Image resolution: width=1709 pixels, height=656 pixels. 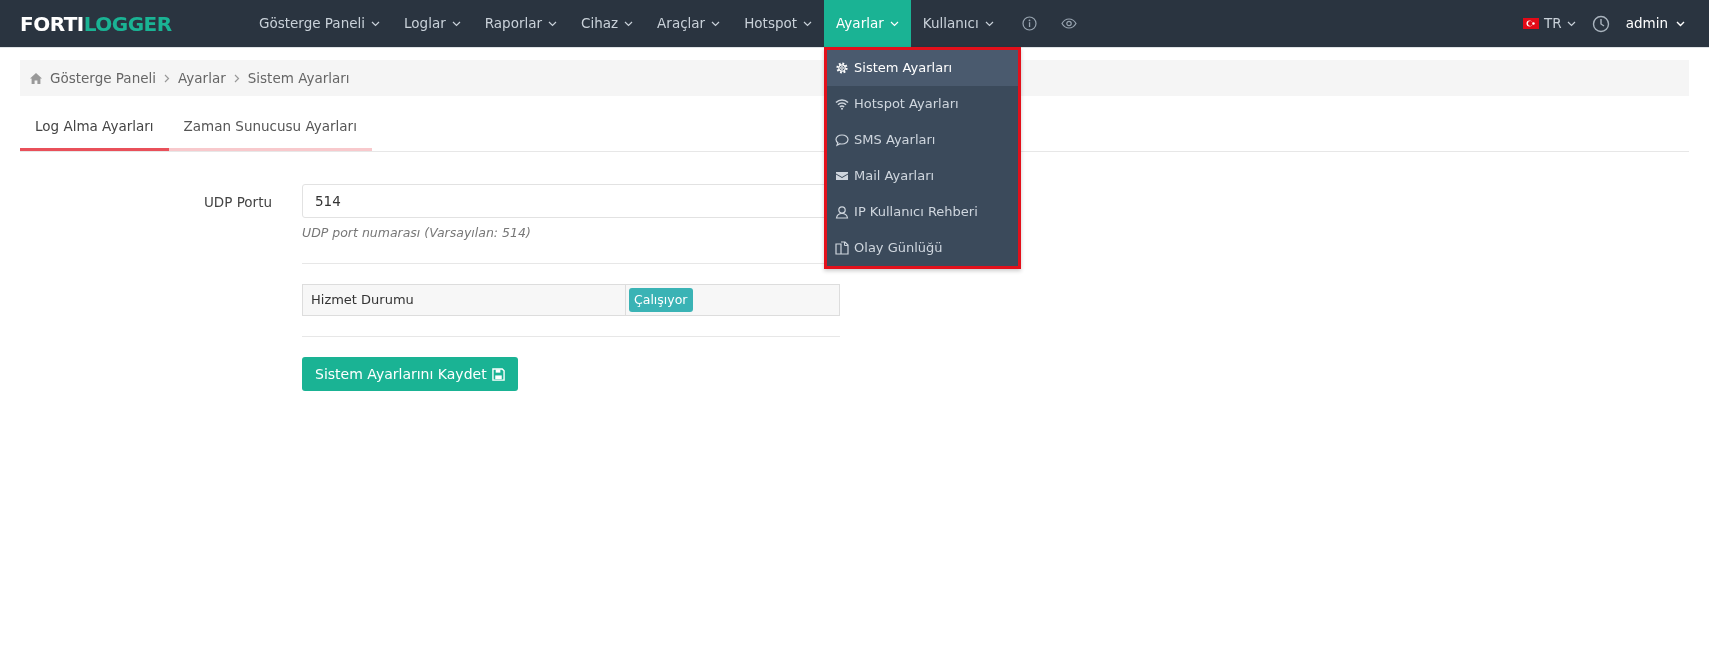 I want to click on home-icon, so click(x=36, y=78).